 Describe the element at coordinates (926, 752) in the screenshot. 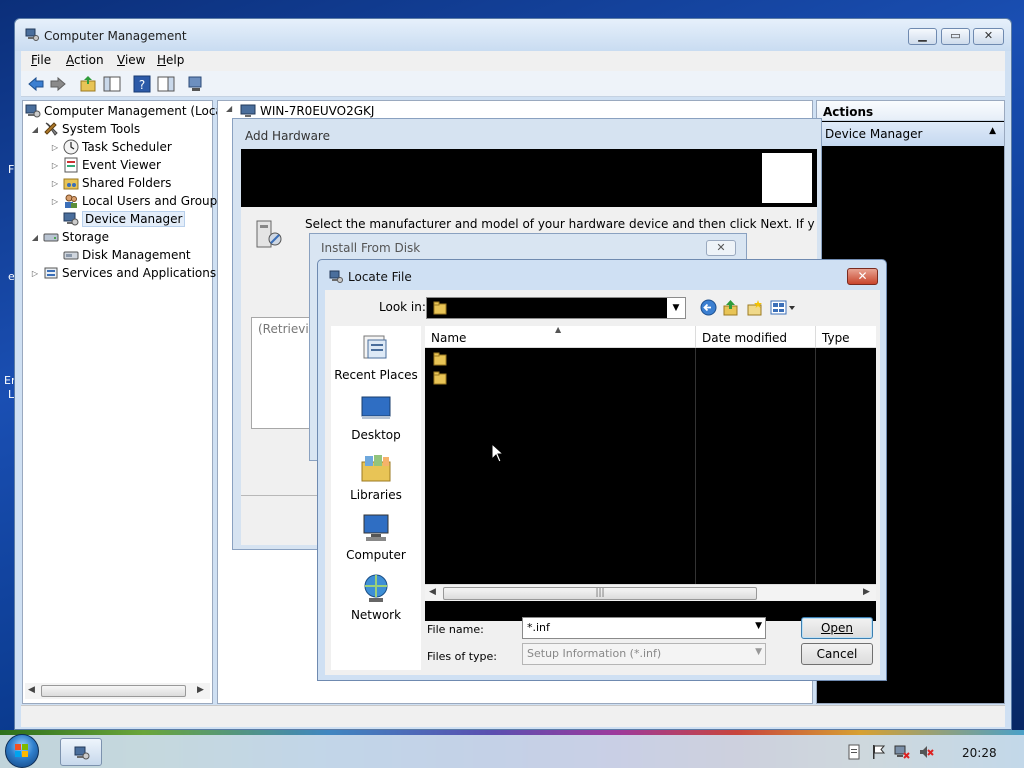

I see `volume-muted-icon` at that location.